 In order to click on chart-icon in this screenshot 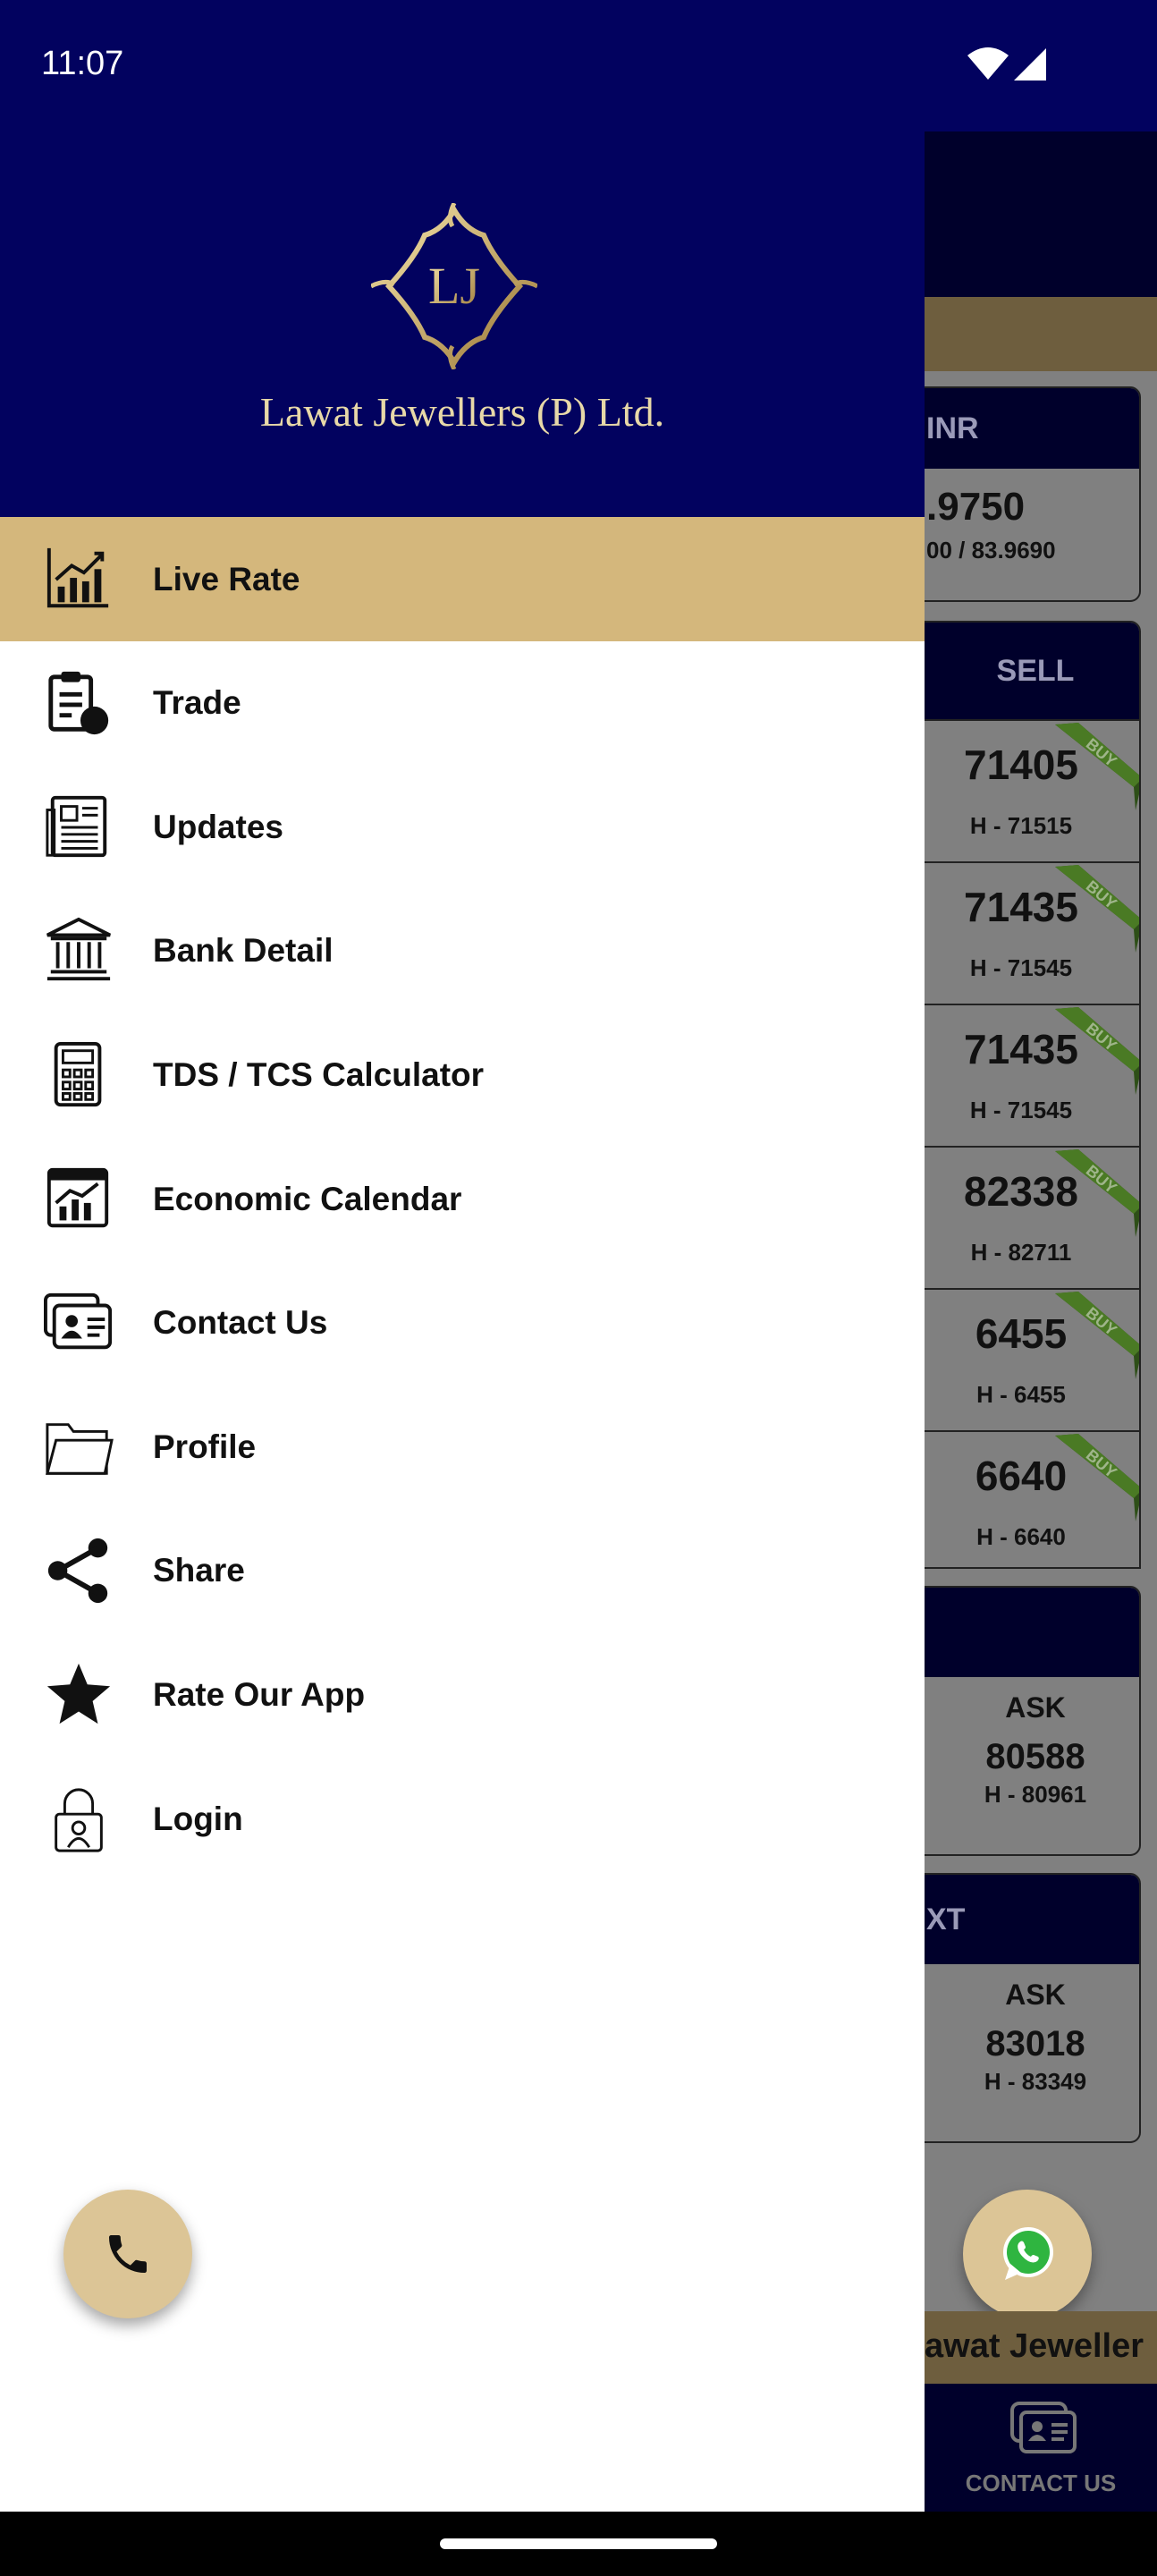, I will do `click(78, 579)`.